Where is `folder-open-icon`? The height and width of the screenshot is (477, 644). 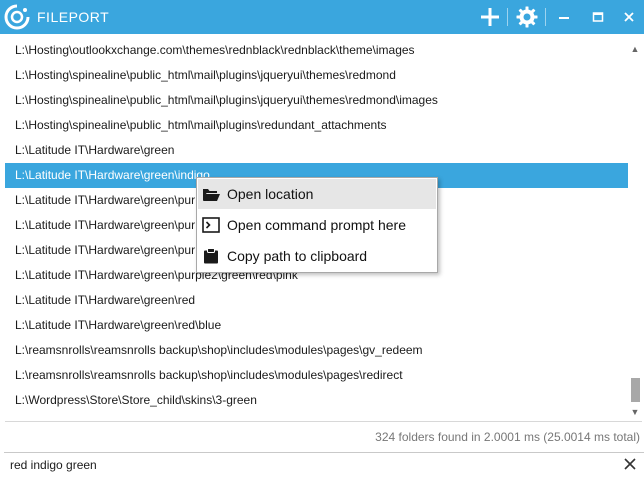
folder-open-icon is located at coordinates (211, 195).